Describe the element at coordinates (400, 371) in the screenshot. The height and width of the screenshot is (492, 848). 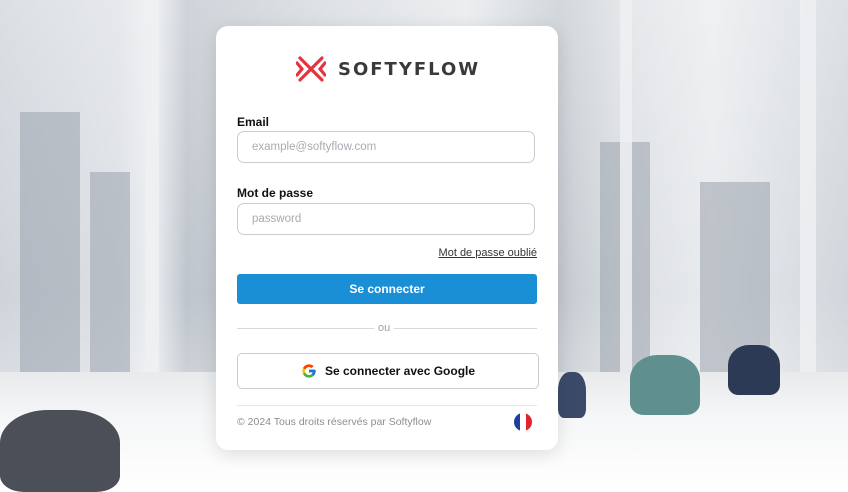
I see `google-button-label: Se connecter avec Google` at that location.